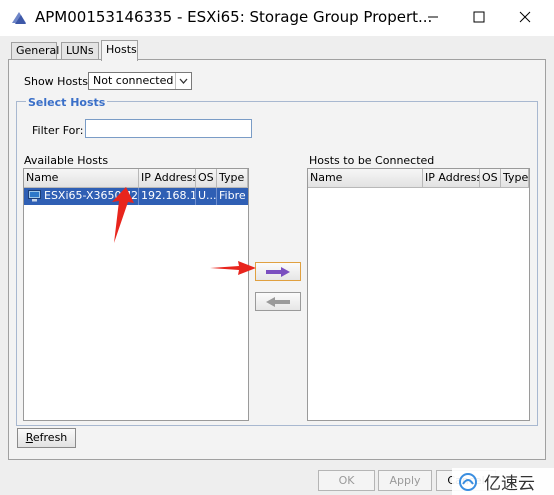 Image resolution: width=554 pixels, height=495 pixels. Describe the element at coordinates (58, 81) in the screenshot. I see `show-hosts-label: Show Hosts:` at that location.